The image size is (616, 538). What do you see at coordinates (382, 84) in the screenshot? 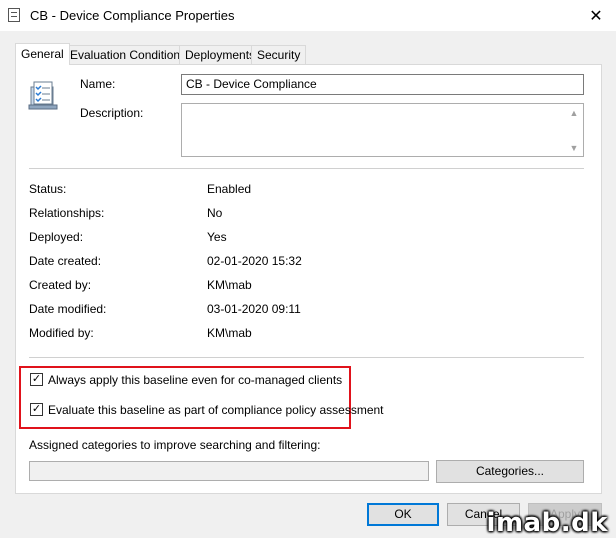
I see `name-field: CB - Device Compliance` at bounding box center [382, 84].